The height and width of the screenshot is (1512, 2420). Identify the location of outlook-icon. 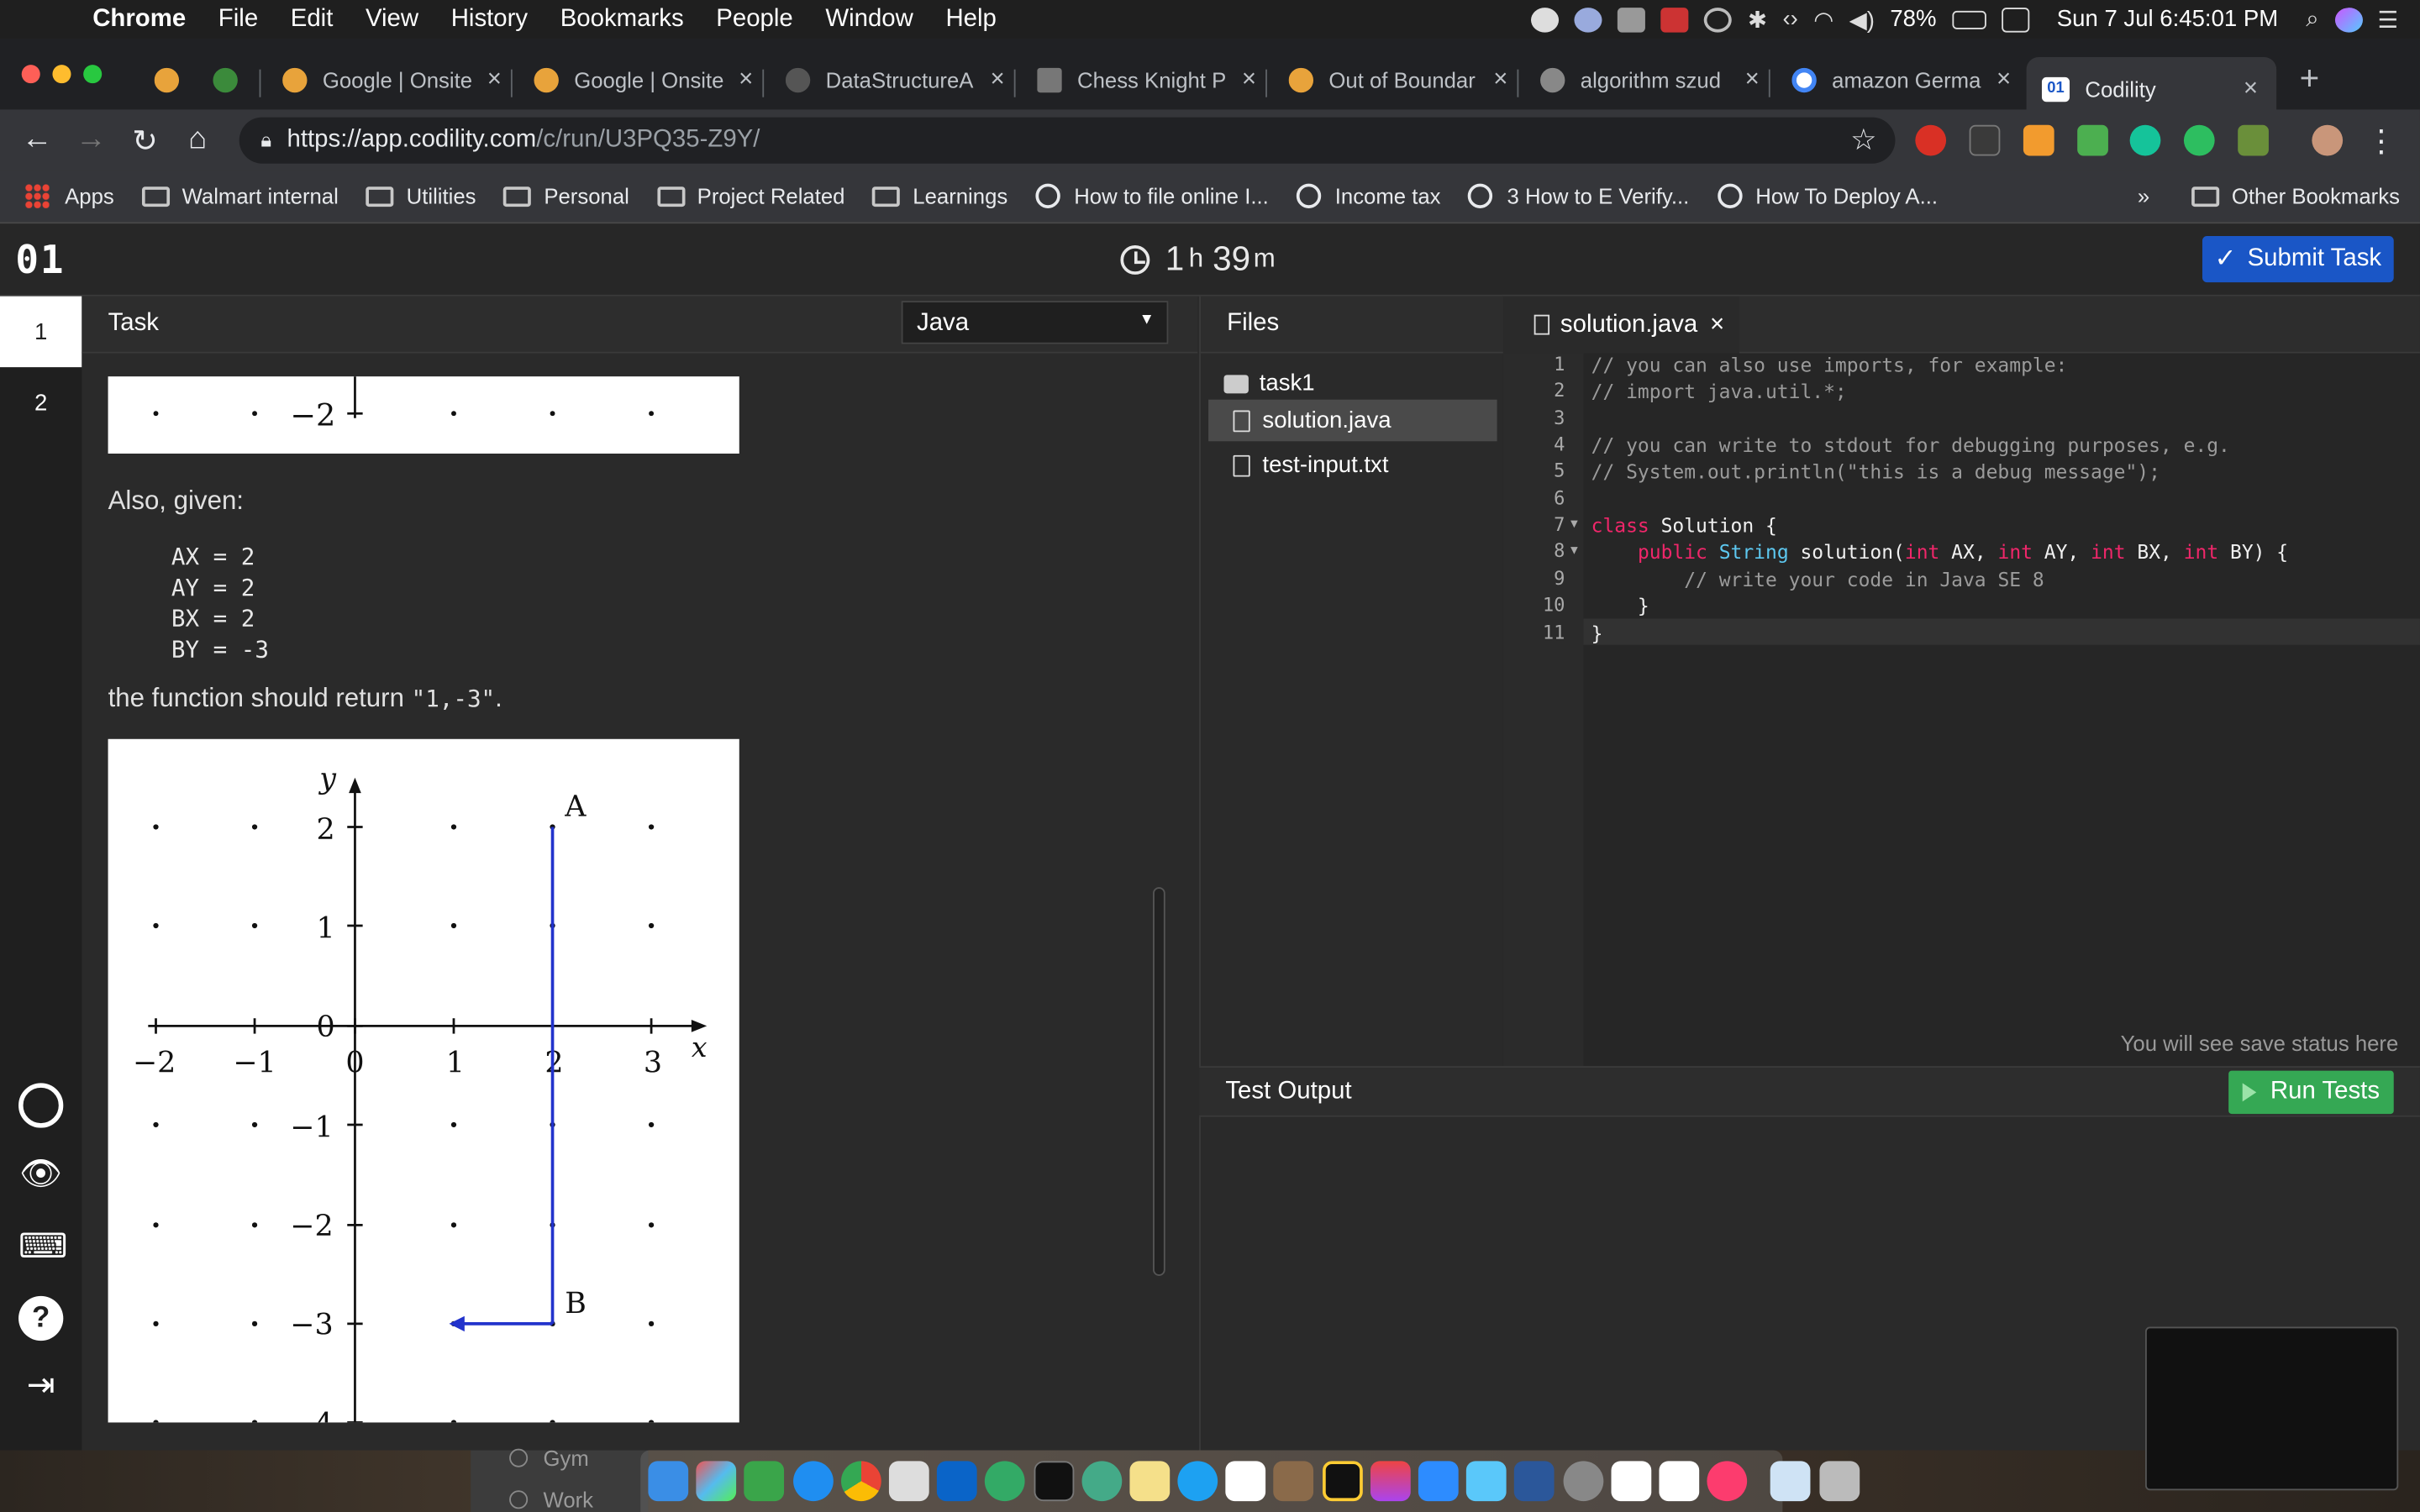
(957, 1481).